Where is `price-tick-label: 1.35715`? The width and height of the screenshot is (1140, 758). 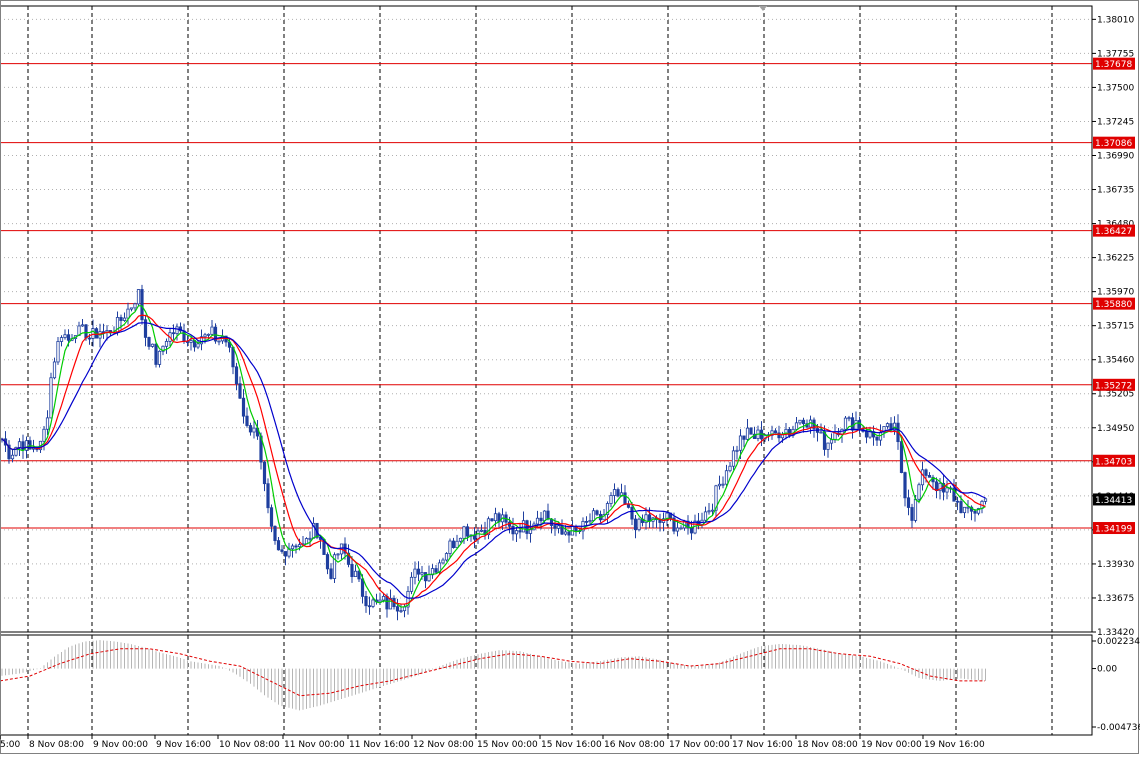
price-tick-label: 1.35715 is located at coordinates (1115, 327).